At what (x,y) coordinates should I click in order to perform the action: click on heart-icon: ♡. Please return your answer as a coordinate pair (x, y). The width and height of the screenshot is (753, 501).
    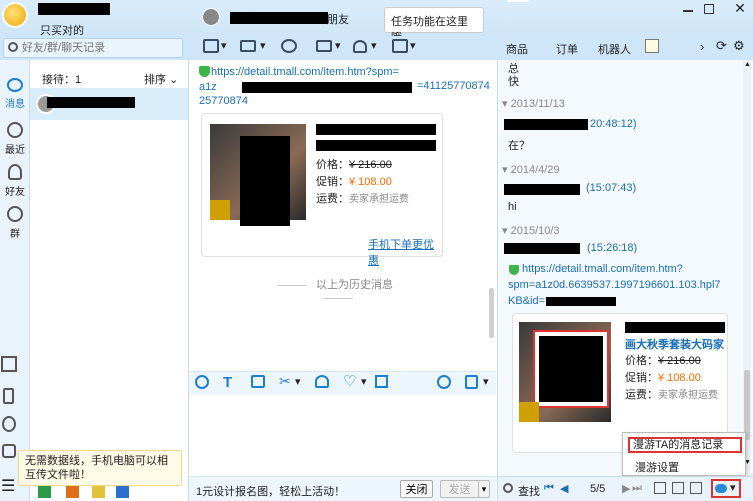
    Looking at the image, I should click on (349, 381).